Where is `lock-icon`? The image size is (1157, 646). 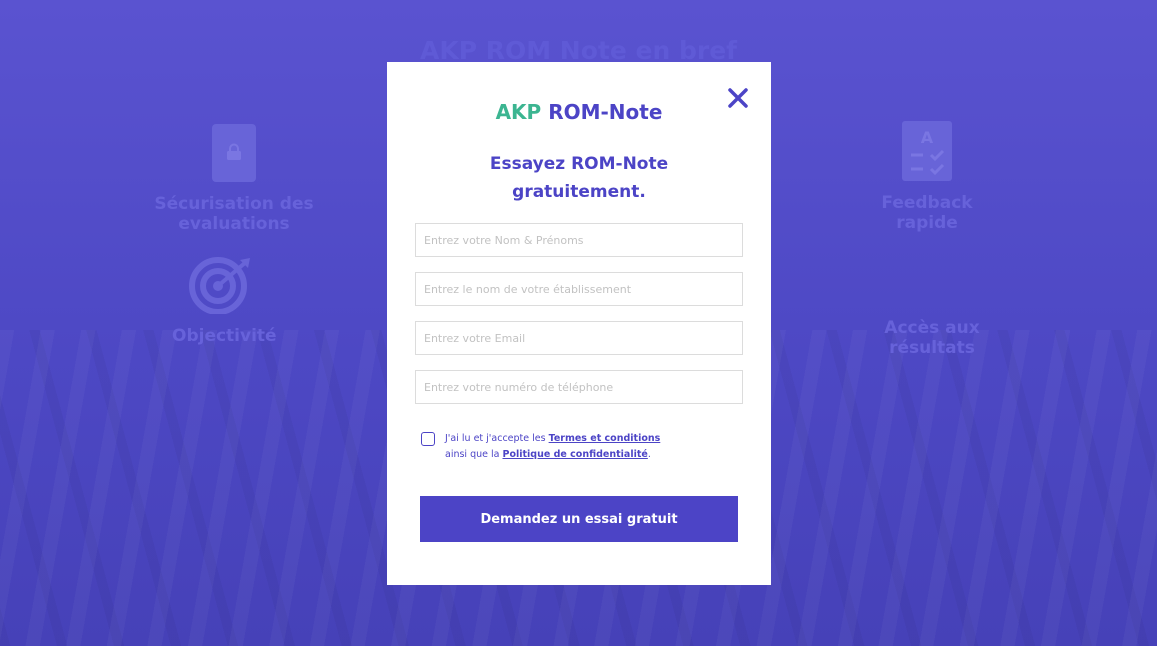 lock-icon is located at coordinates (234, 153).